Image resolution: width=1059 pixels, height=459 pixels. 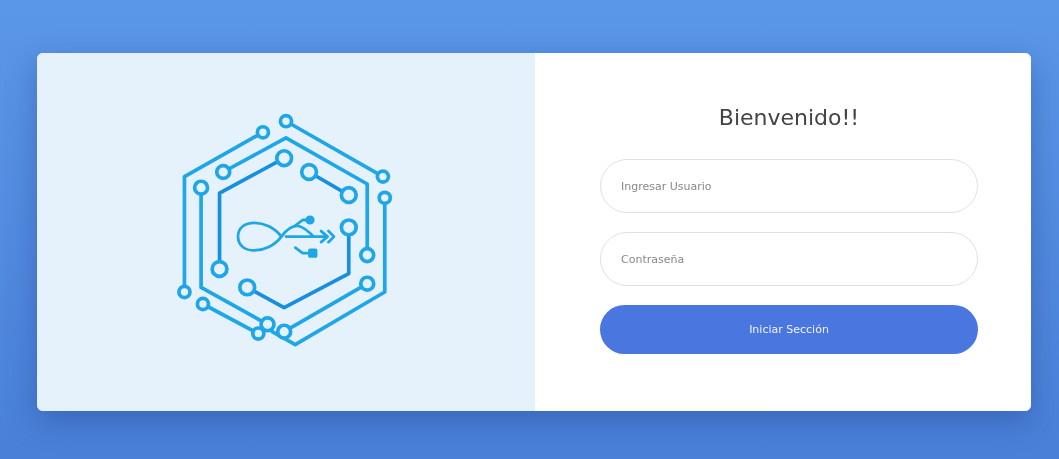 What do you see at coordinates (789, 330) in the screenshot?
I see `login-button: Iniciar Sección` at bounding box center [789, 330].